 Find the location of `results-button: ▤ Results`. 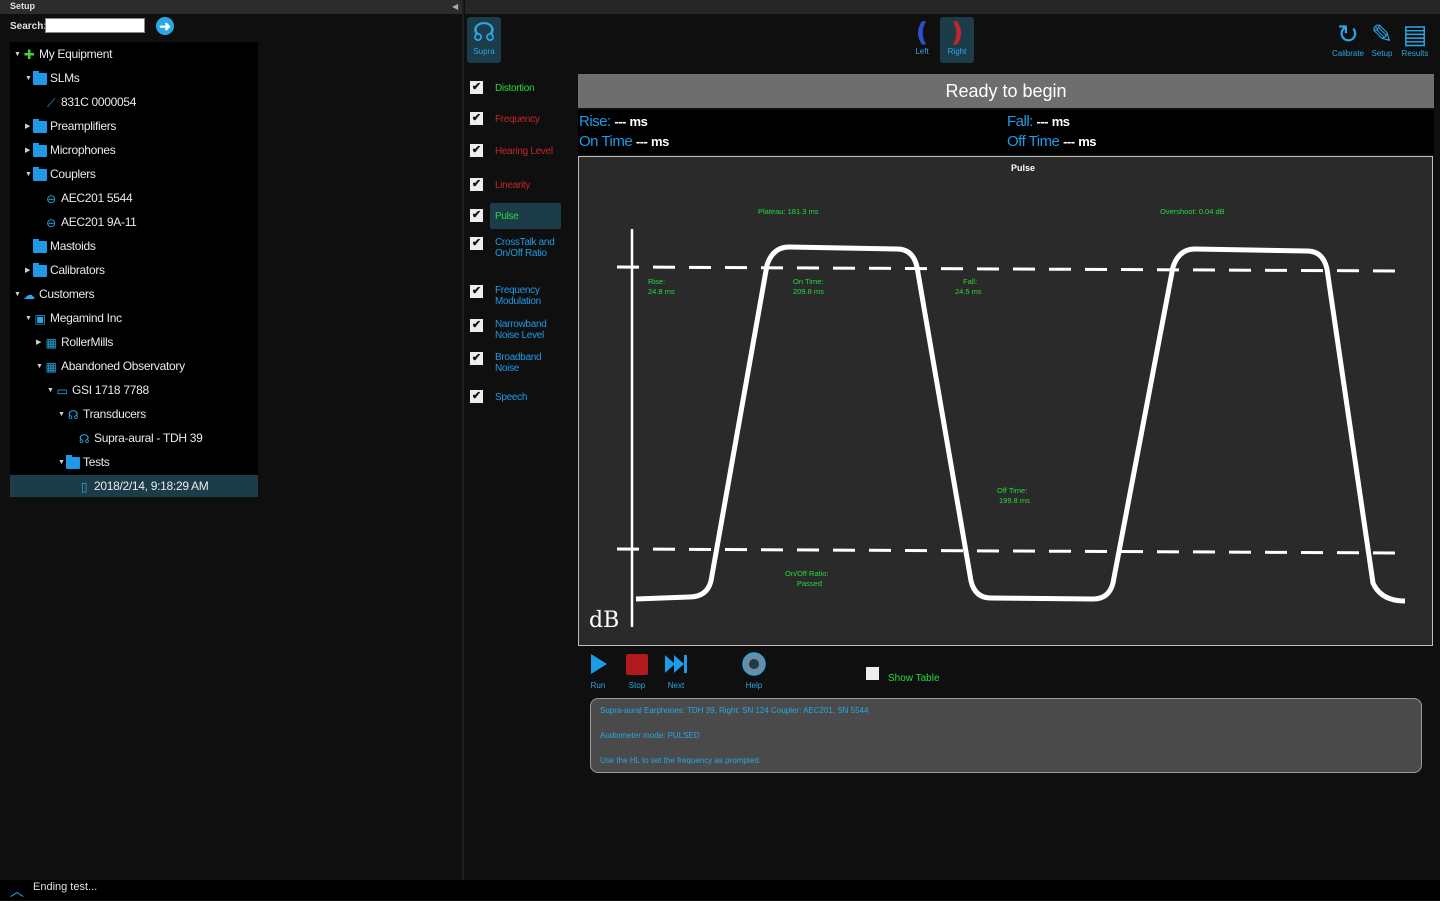

results-button: ▤ Results is located at coordinates (1415, 38).